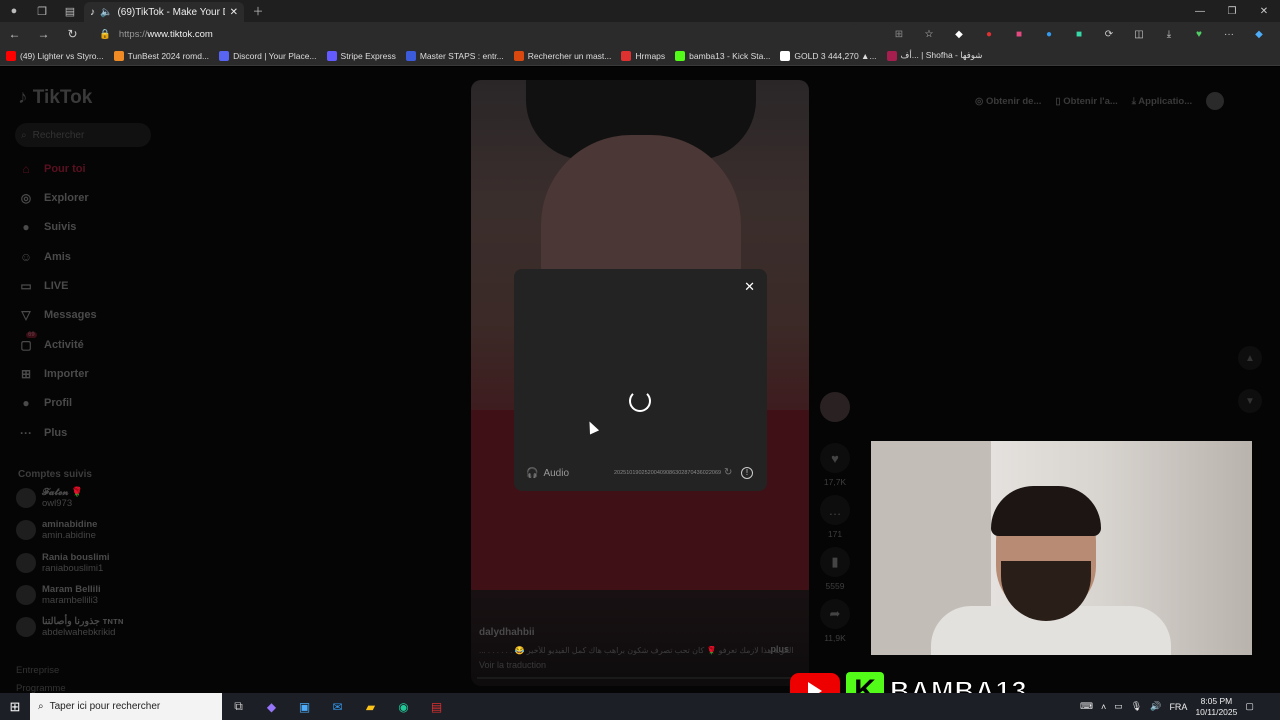 The width and height of the screenshot is (1280, 720). I want to click on tiktok-logo: ♪ TikTok, so click(55, 98).